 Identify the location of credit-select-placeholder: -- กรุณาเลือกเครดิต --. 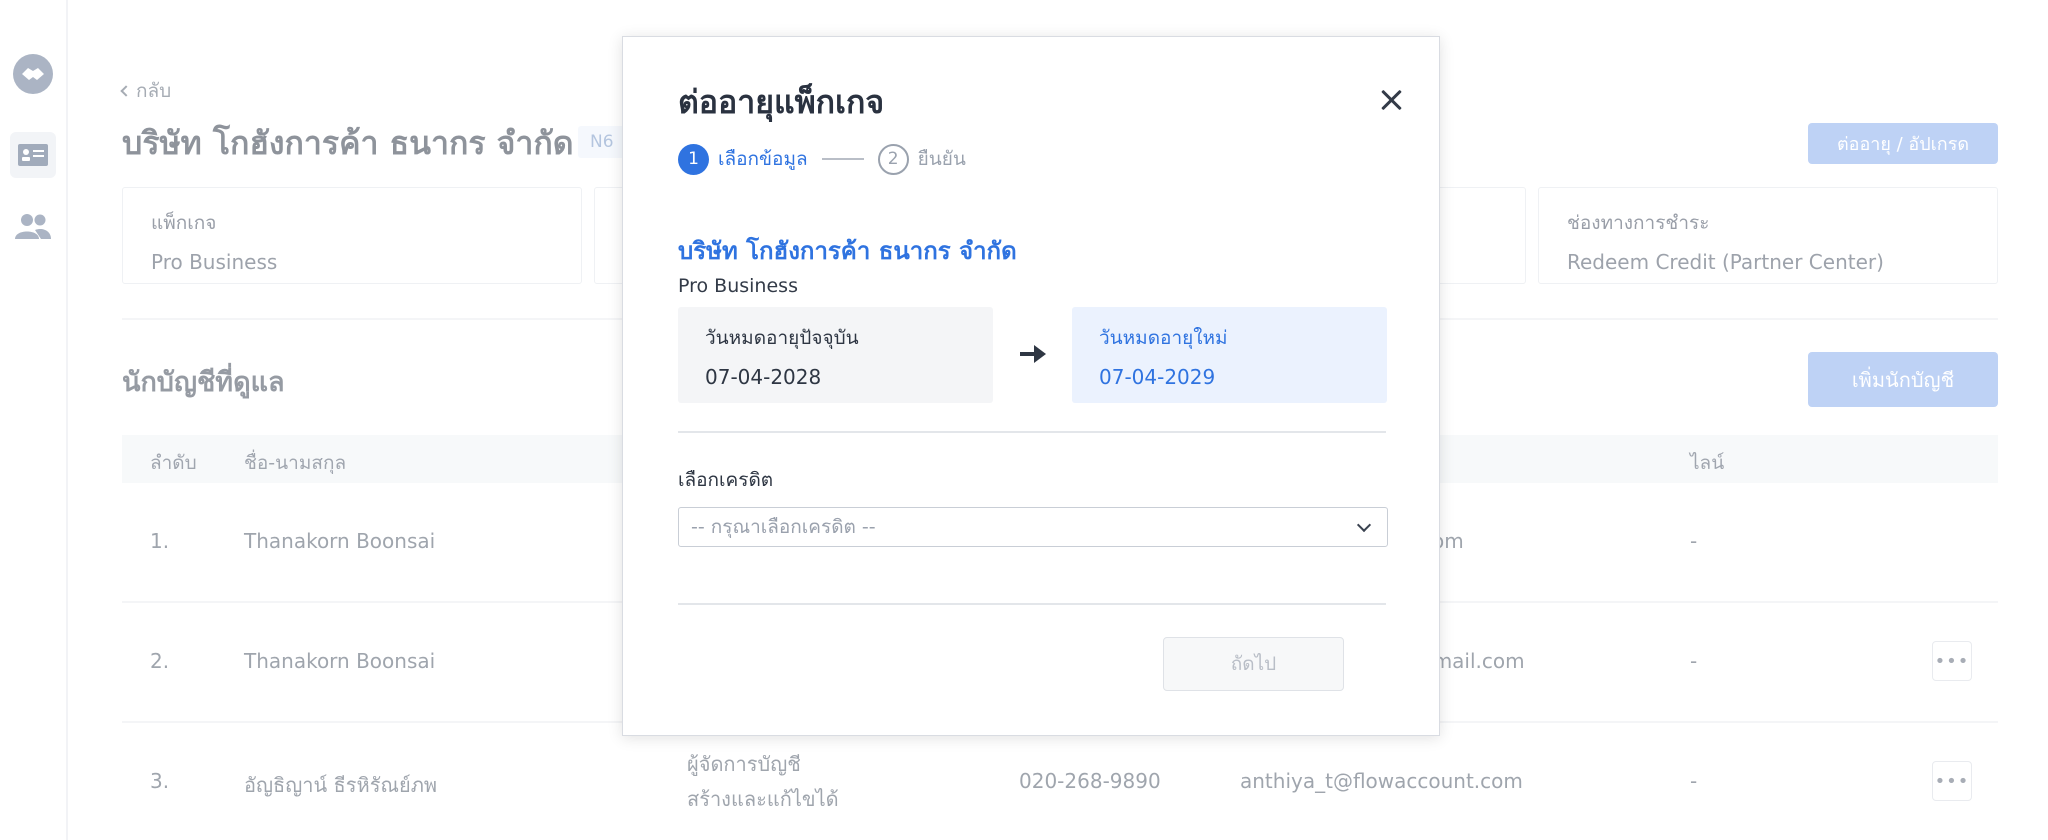
(783, 527).